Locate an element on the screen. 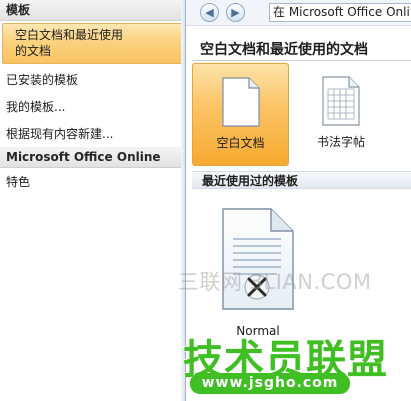 This screenshot has width=411, height=401. template-document-icon is located at coordinates (258, 259).